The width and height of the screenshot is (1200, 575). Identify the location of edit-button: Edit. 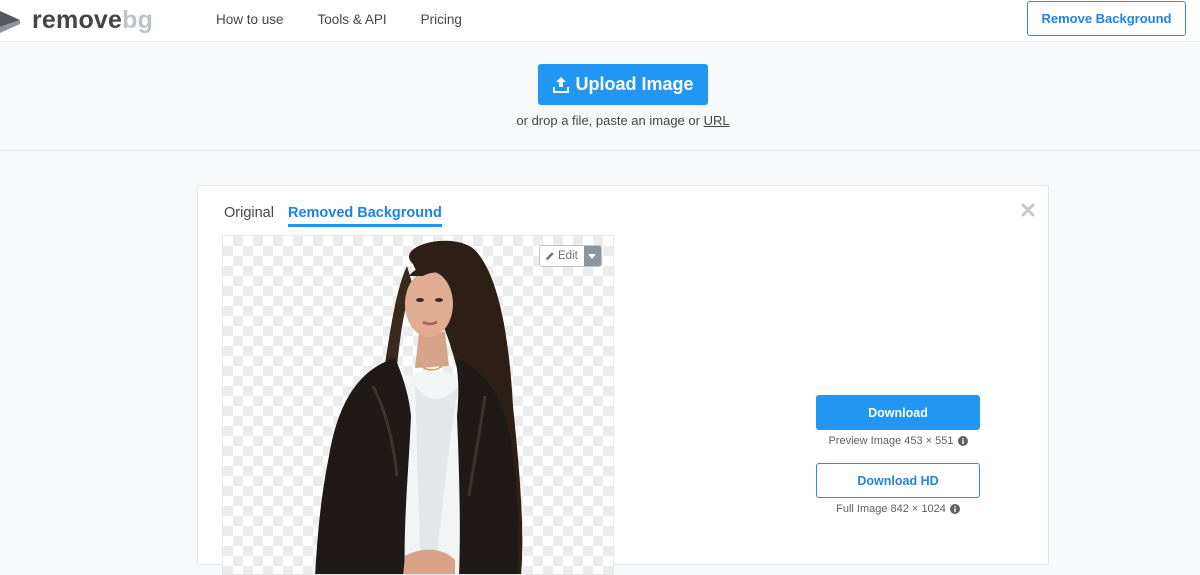
(562, 256).